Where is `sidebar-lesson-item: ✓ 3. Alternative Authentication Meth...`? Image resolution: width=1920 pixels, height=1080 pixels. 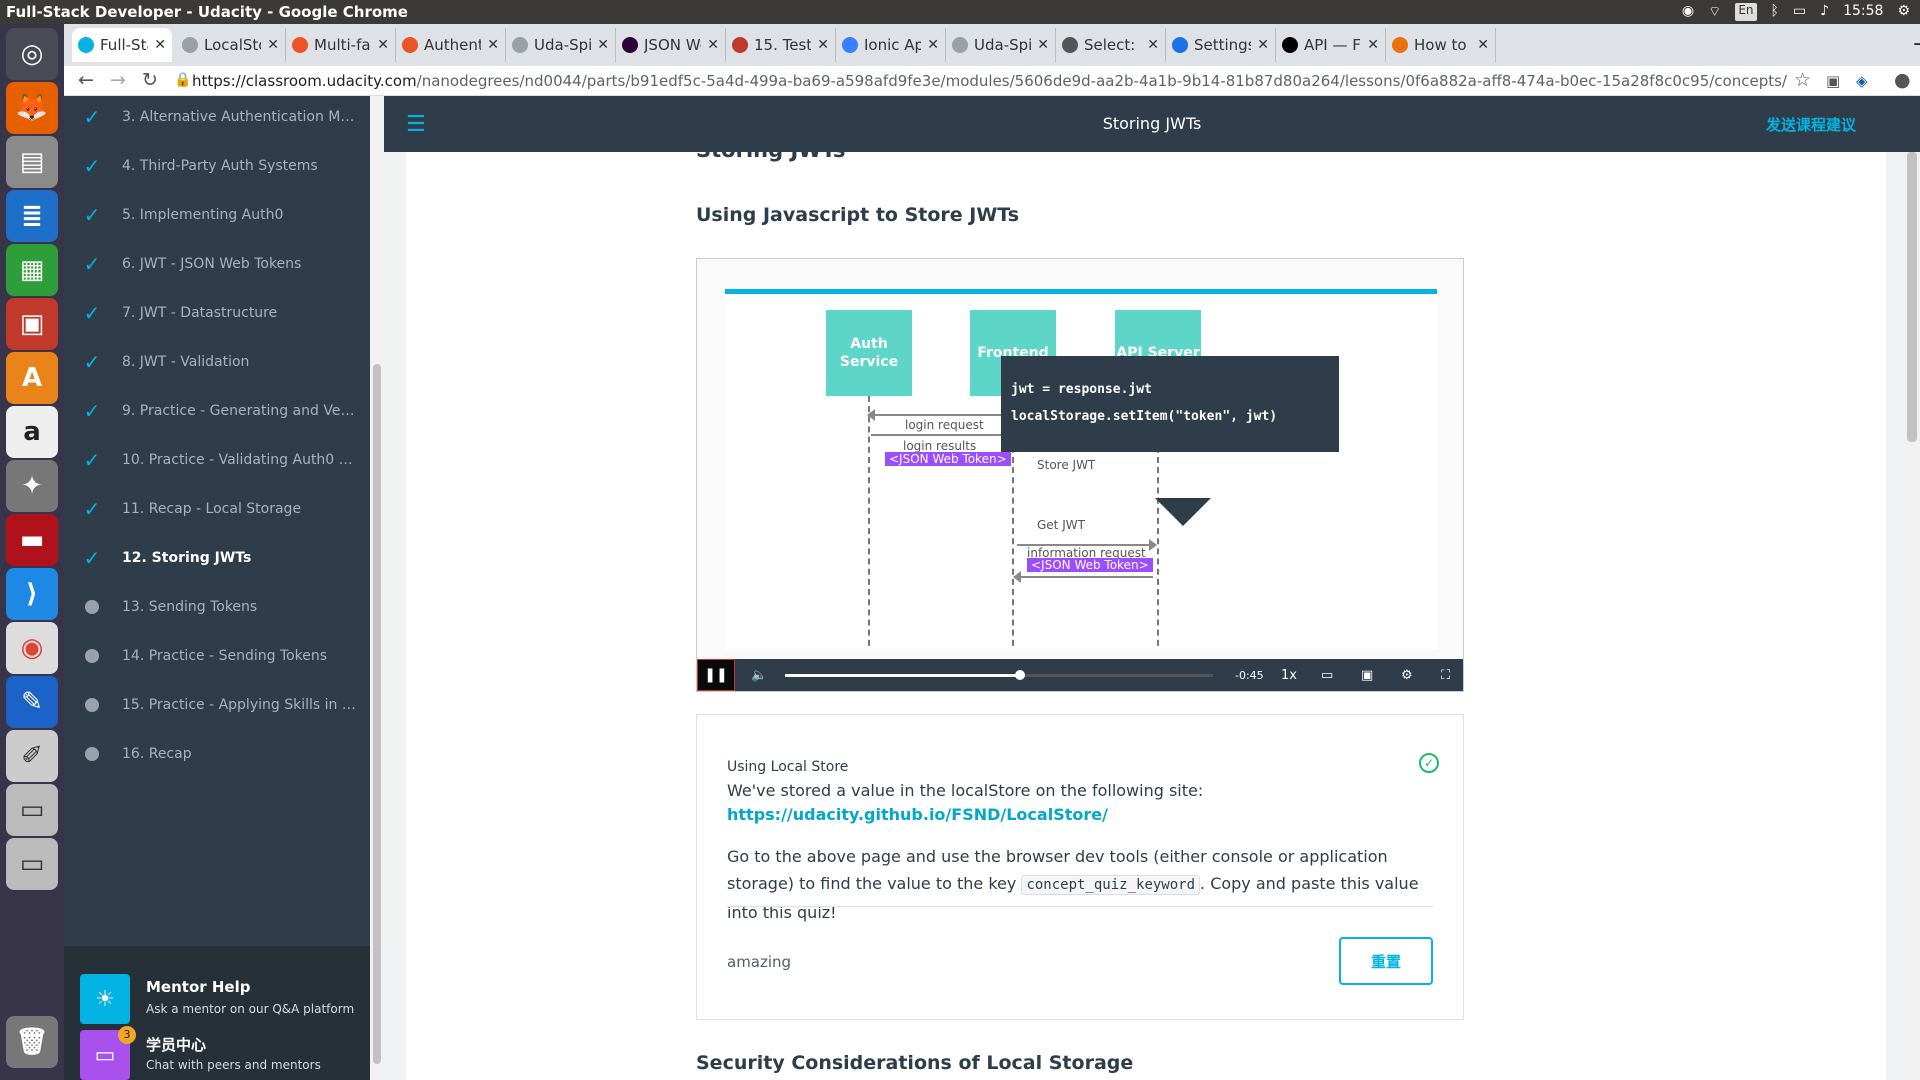 sidebar-lesson-item: ✓ 3. Alternative Authentication Meth... is located at coordinates (217, 116).